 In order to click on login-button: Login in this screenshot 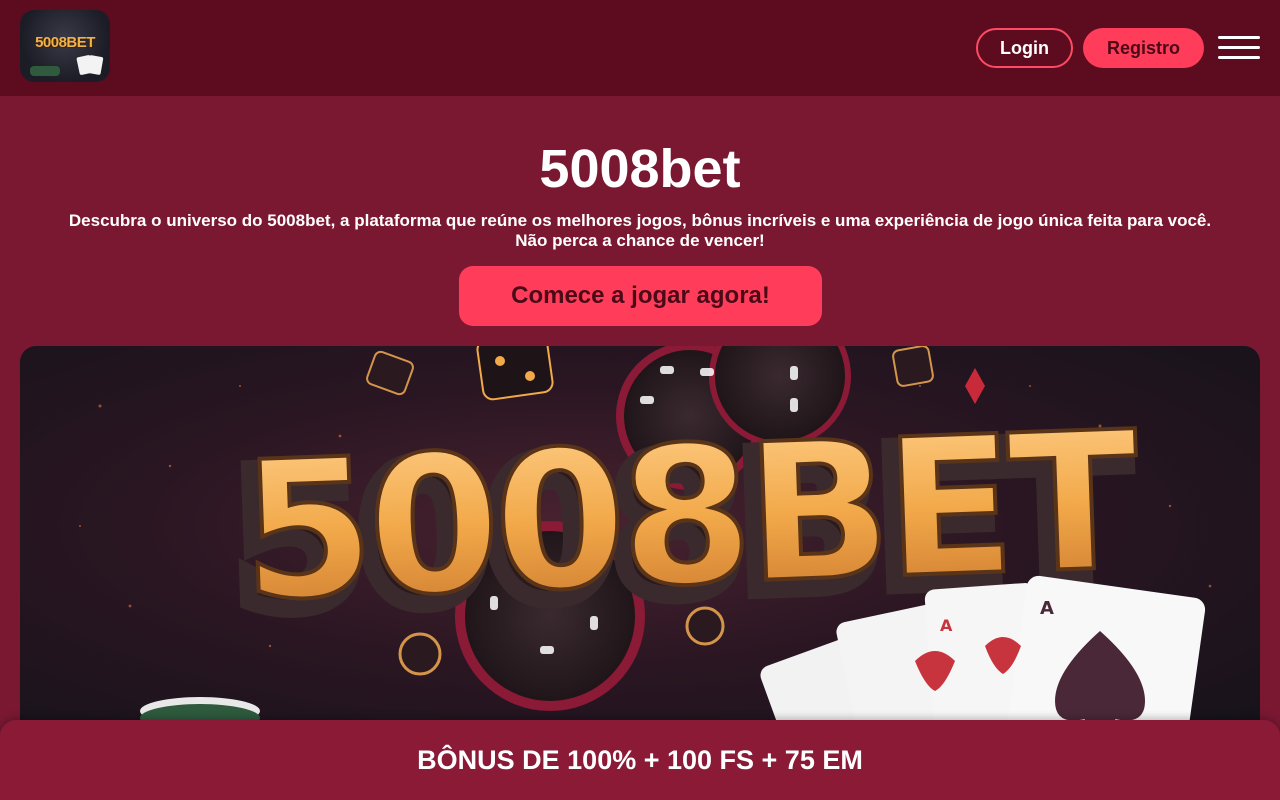, I will do `click(1024, 48)`.